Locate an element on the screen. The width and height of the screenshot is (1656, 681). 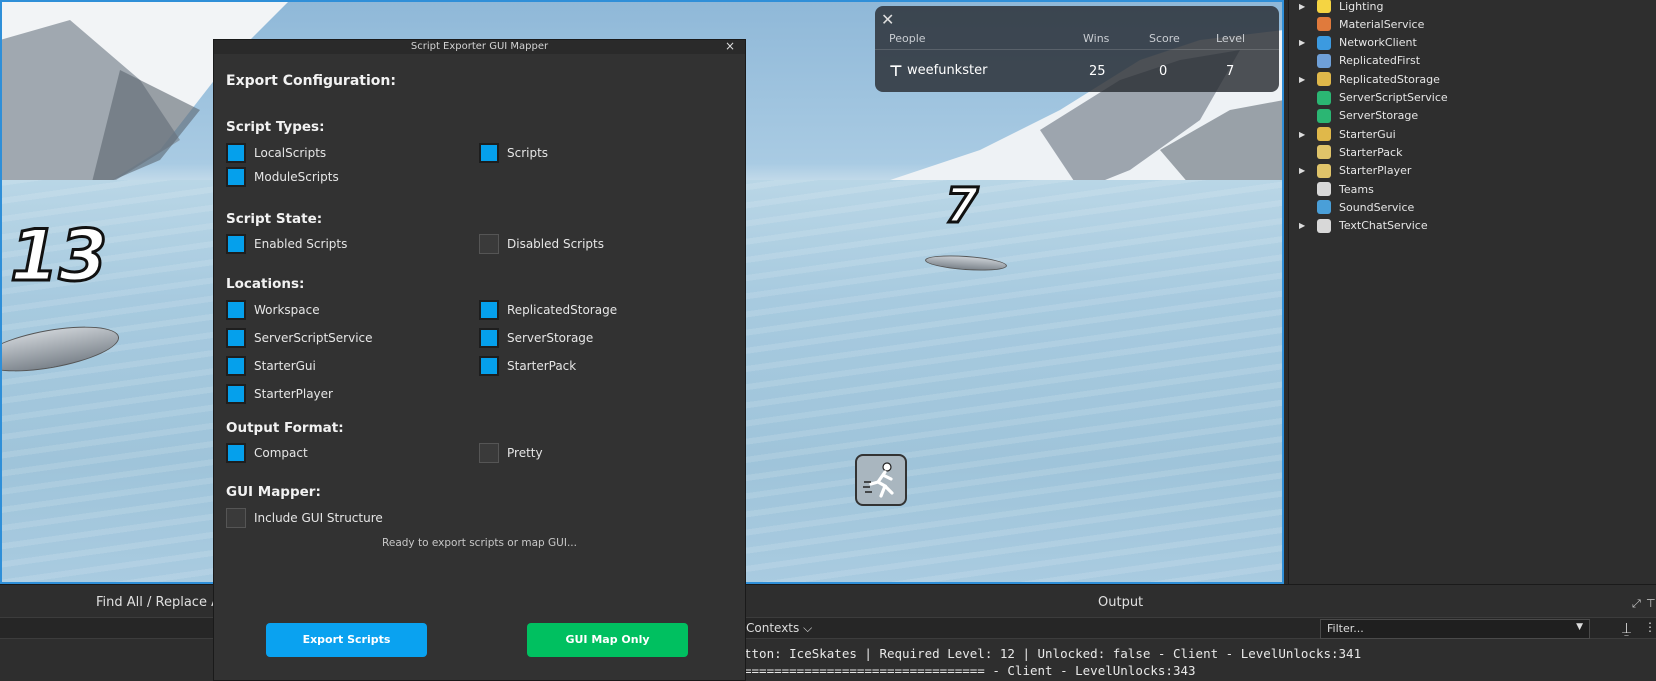
contexts-dropdown: Contexts ⌵ is located at coordinates (779, 628).